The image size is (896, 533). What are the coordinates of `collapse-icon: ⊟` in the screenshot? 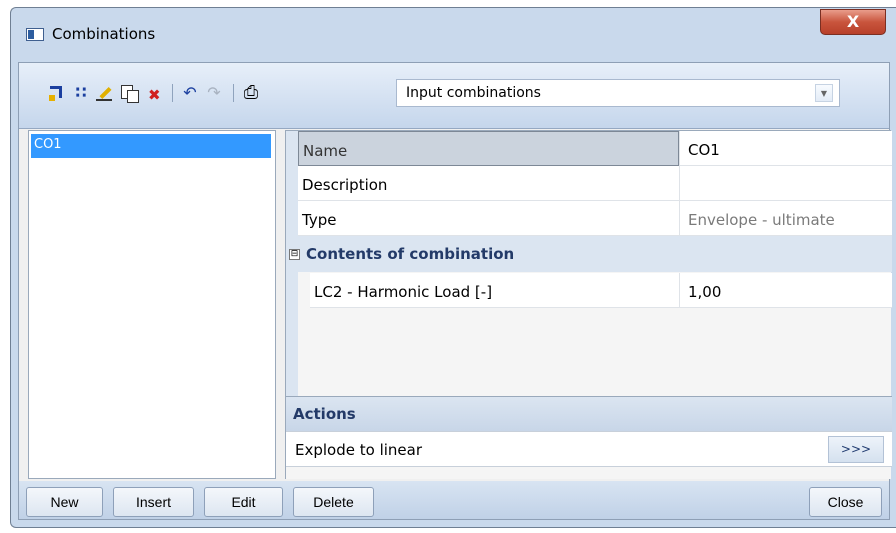 It's located at (294, 254).